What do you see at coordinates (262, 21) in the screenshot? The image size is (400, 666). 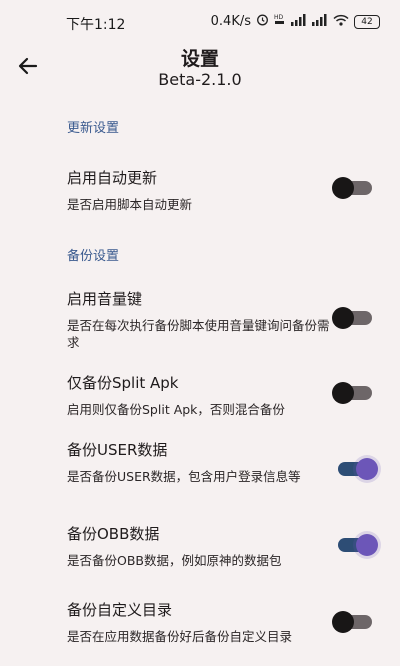 I see `alarm-icon` at bounding box center [262, 21].